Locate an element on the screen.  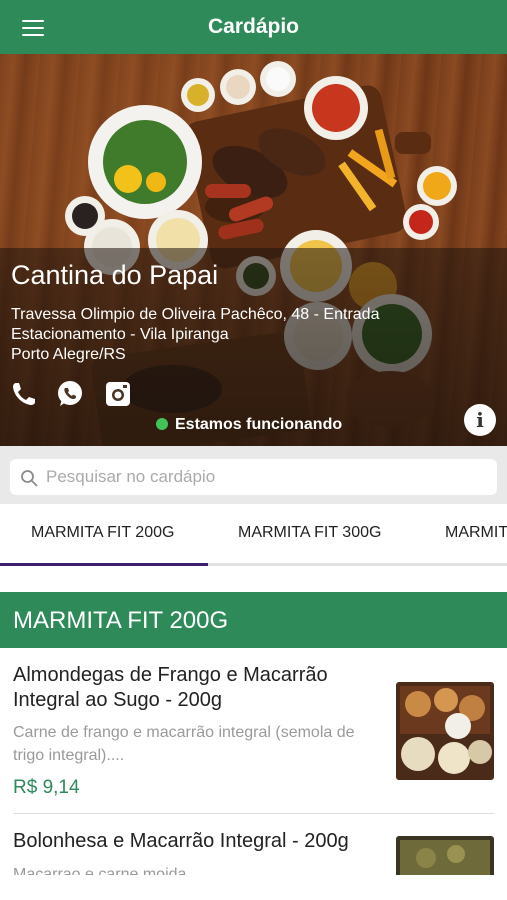
tab-marmita-fit-200g: MARMITA FIT 200G is located at coordinates (102, 533).